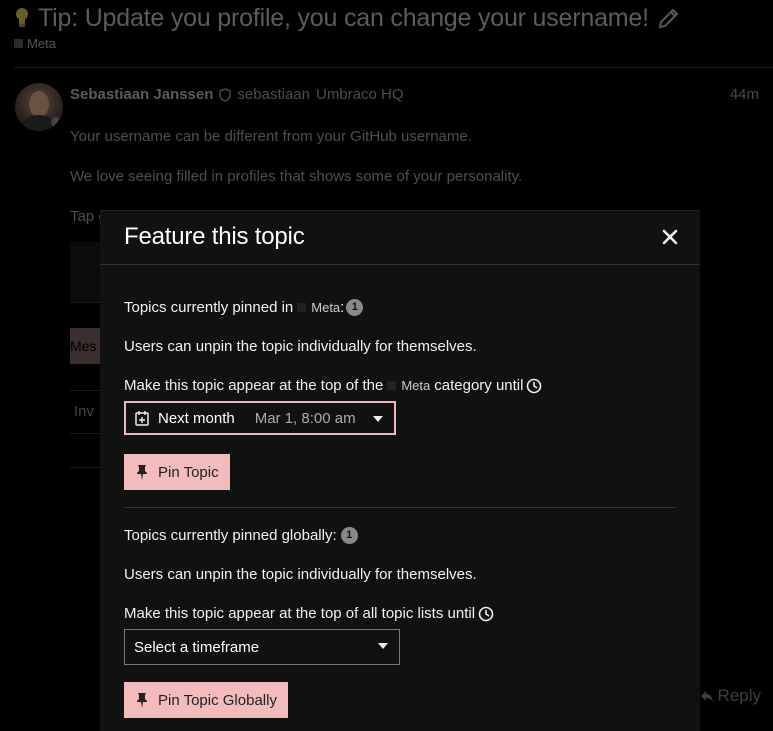 This screenshot has height=731, width=773. I want to click on date-value: Mar 1, 8:00 am, so click(305, 418).